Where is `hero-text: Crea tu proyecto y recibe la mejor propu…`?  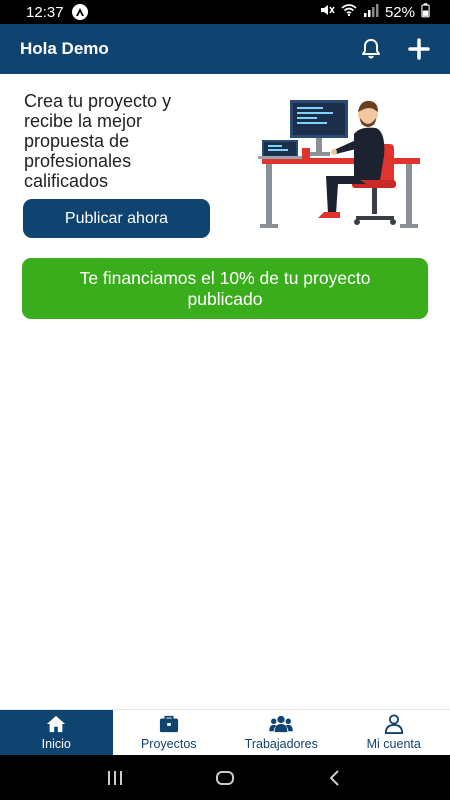 hero-text: Crea tu proyecto y recibe la mejor propu… is located at coordinates (98, 141).